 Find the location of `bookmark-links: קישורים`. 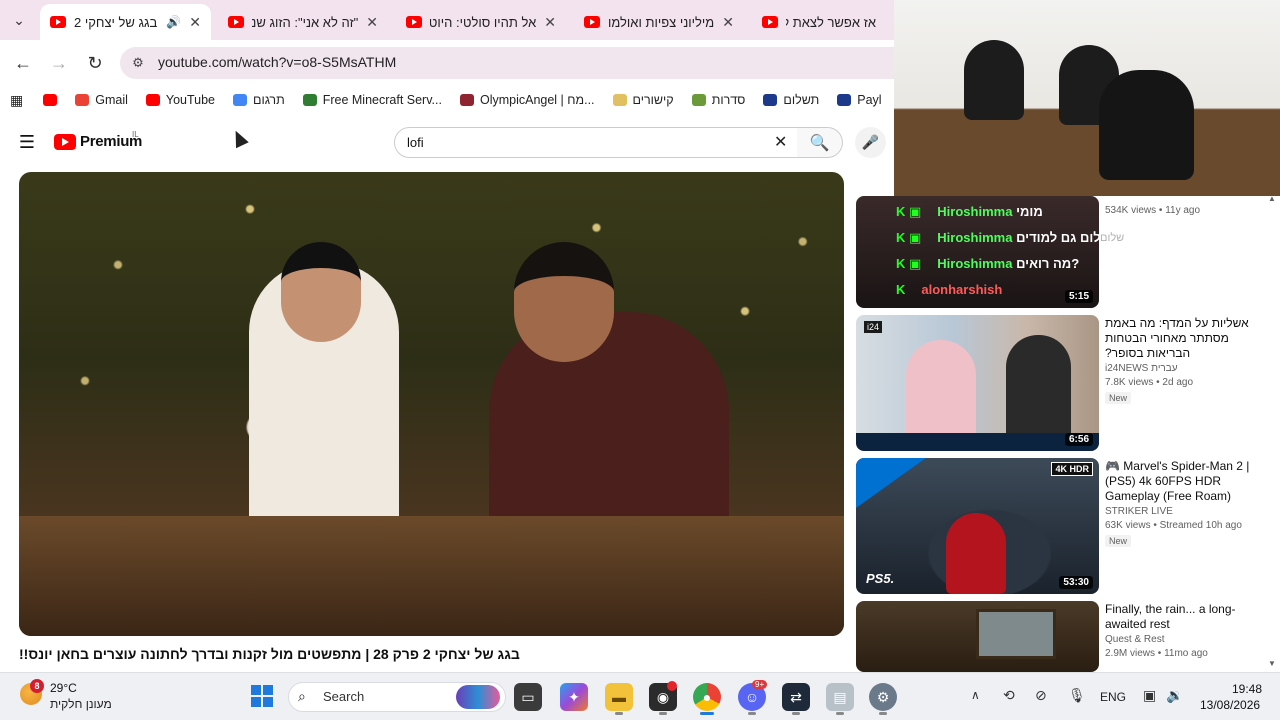

bookmark-links: קישורים is located at coordinates (643, 100).